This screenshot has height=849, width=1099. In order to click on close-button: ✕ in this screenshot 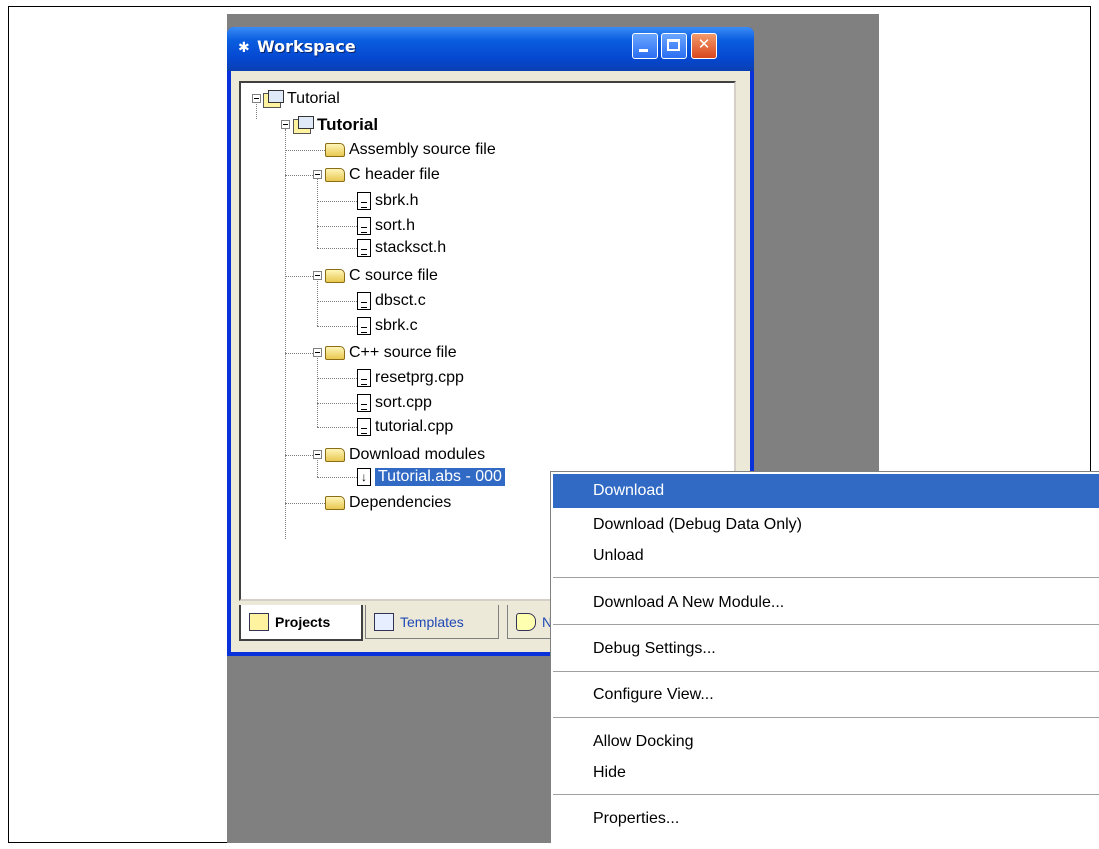, I will do `click(704, 46)`.